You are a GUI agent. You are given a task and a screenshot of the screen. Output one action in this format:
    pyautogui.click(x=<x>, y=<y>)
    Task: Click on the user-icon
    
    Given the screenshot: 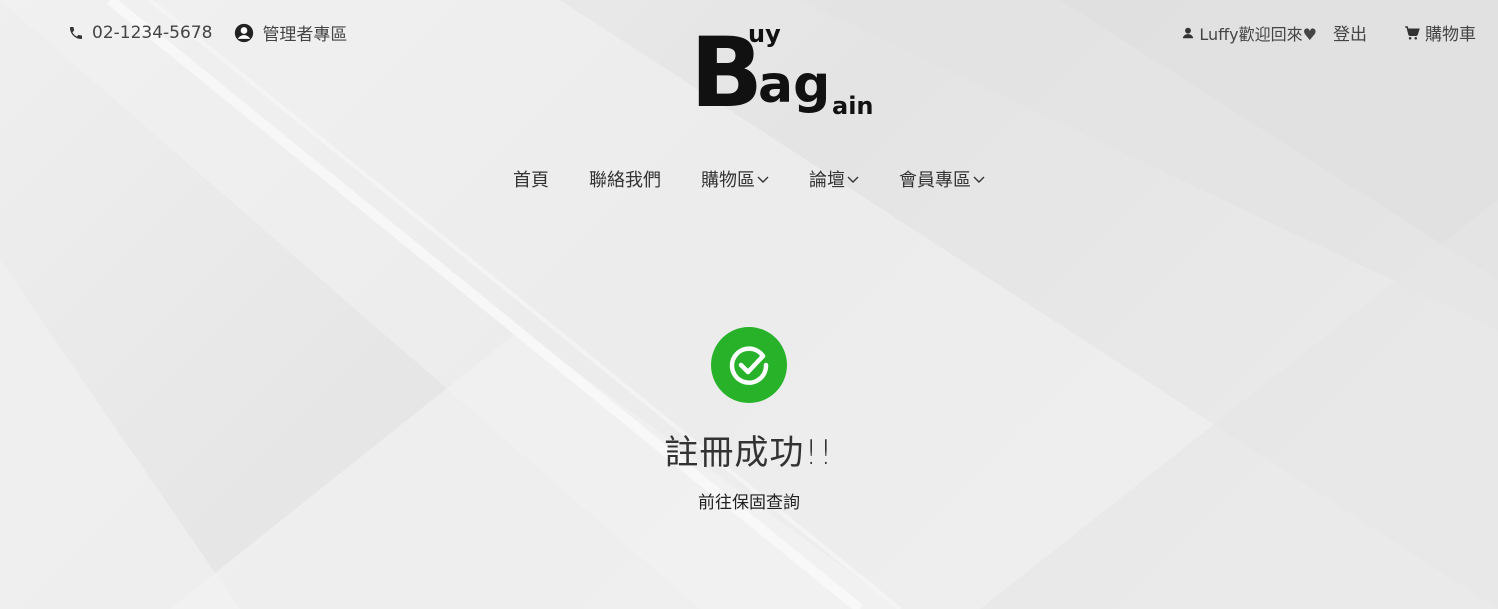 What is the action you would take?
    pyautogui.click(x=1188, y=32)
    